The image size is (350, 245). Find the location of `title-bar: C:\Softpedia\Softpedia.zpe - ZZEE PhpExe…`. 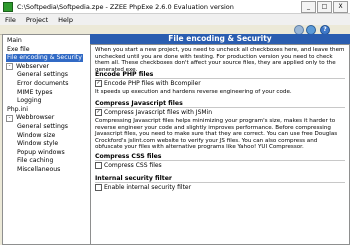

title-bar: C:\Softpedia\Softpedia.zpe - ZZEE PhpExe… is located at coordinates (175, 7).